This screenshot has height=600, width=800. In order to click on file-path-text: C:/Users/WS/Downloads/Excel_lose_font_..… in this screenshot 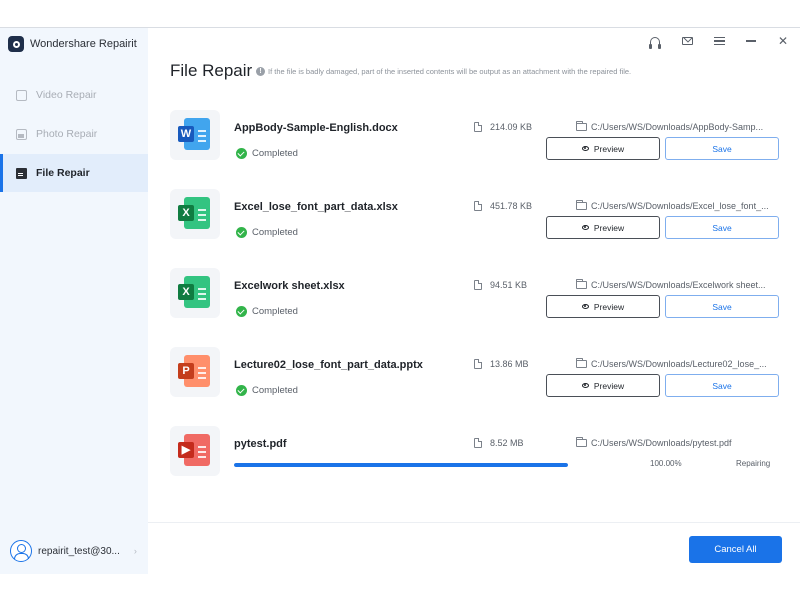, I will do `click(680, 206)`.